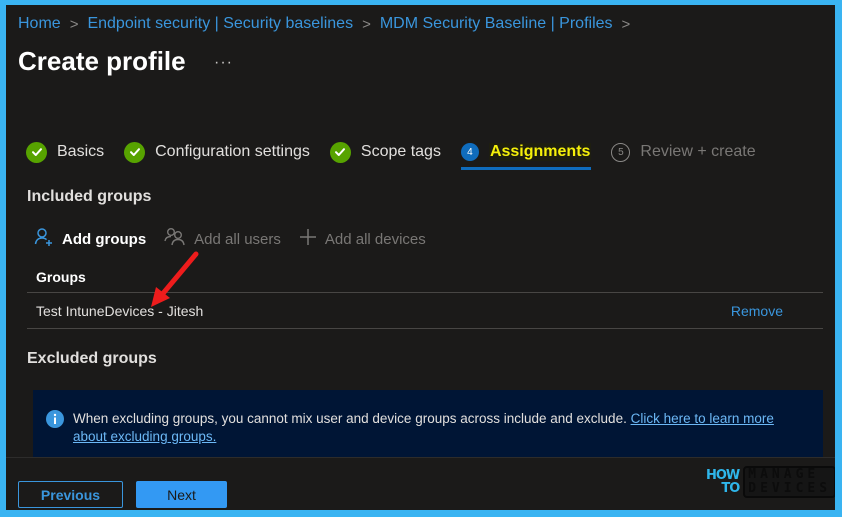  I want to click on learn-more-link-text: Click here to learn more, so click(702, 418).